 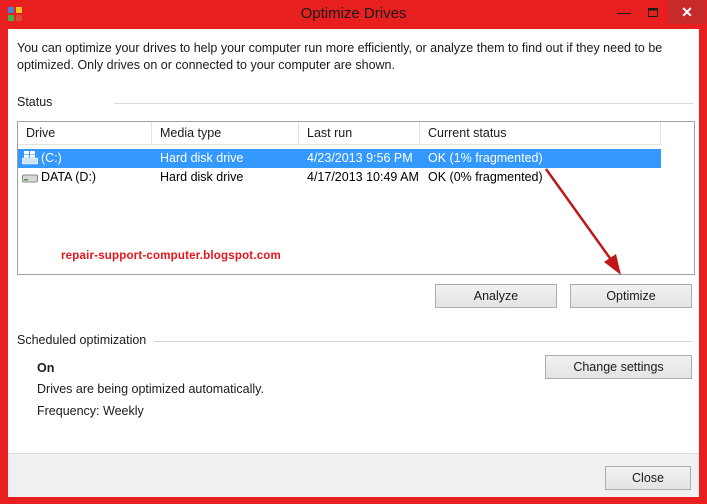 I want to click on status-section-label: Status, so click(x=35, y=102).